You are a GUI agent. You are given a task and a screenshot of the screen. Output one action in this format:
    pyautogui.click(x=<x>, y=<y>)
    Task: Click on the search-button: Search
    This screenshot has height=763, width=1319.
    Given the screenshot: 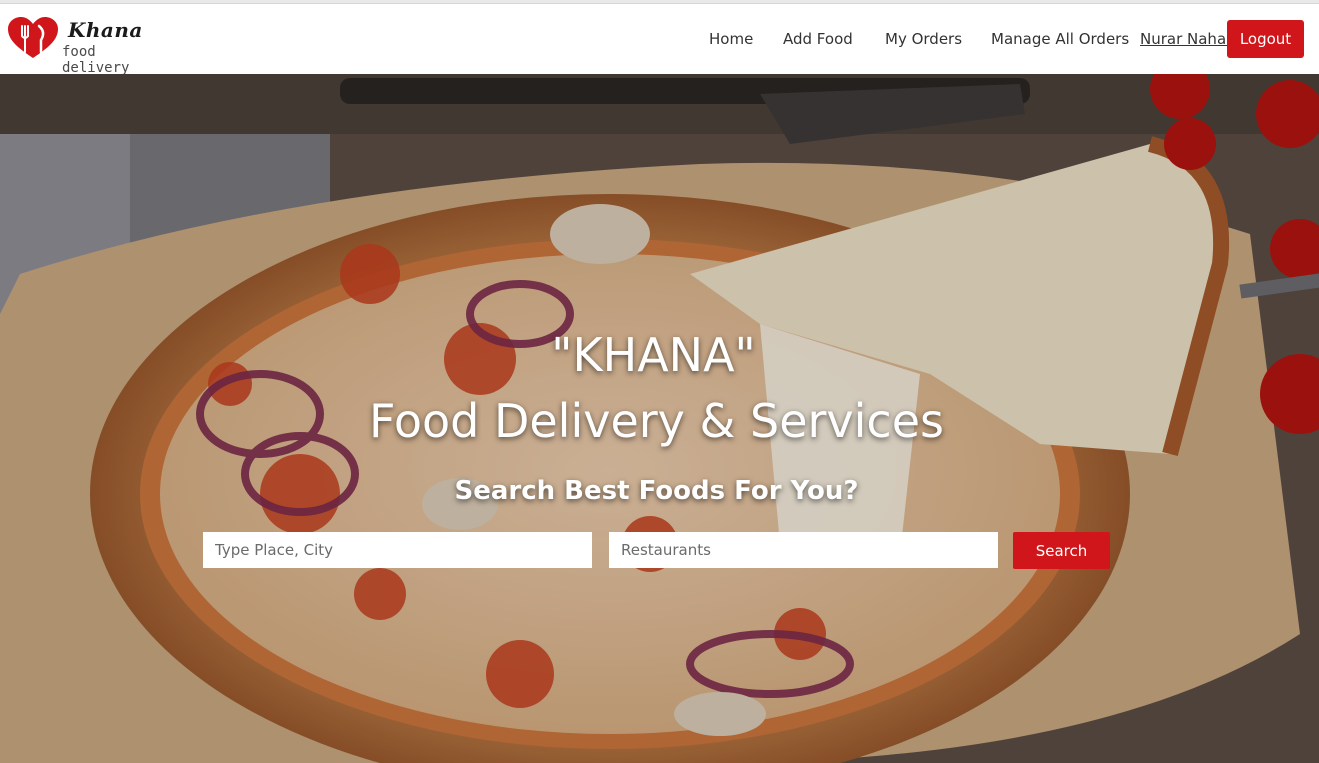 What is the action you would take?
    pyautogui.click(x=1061, y=550)
    